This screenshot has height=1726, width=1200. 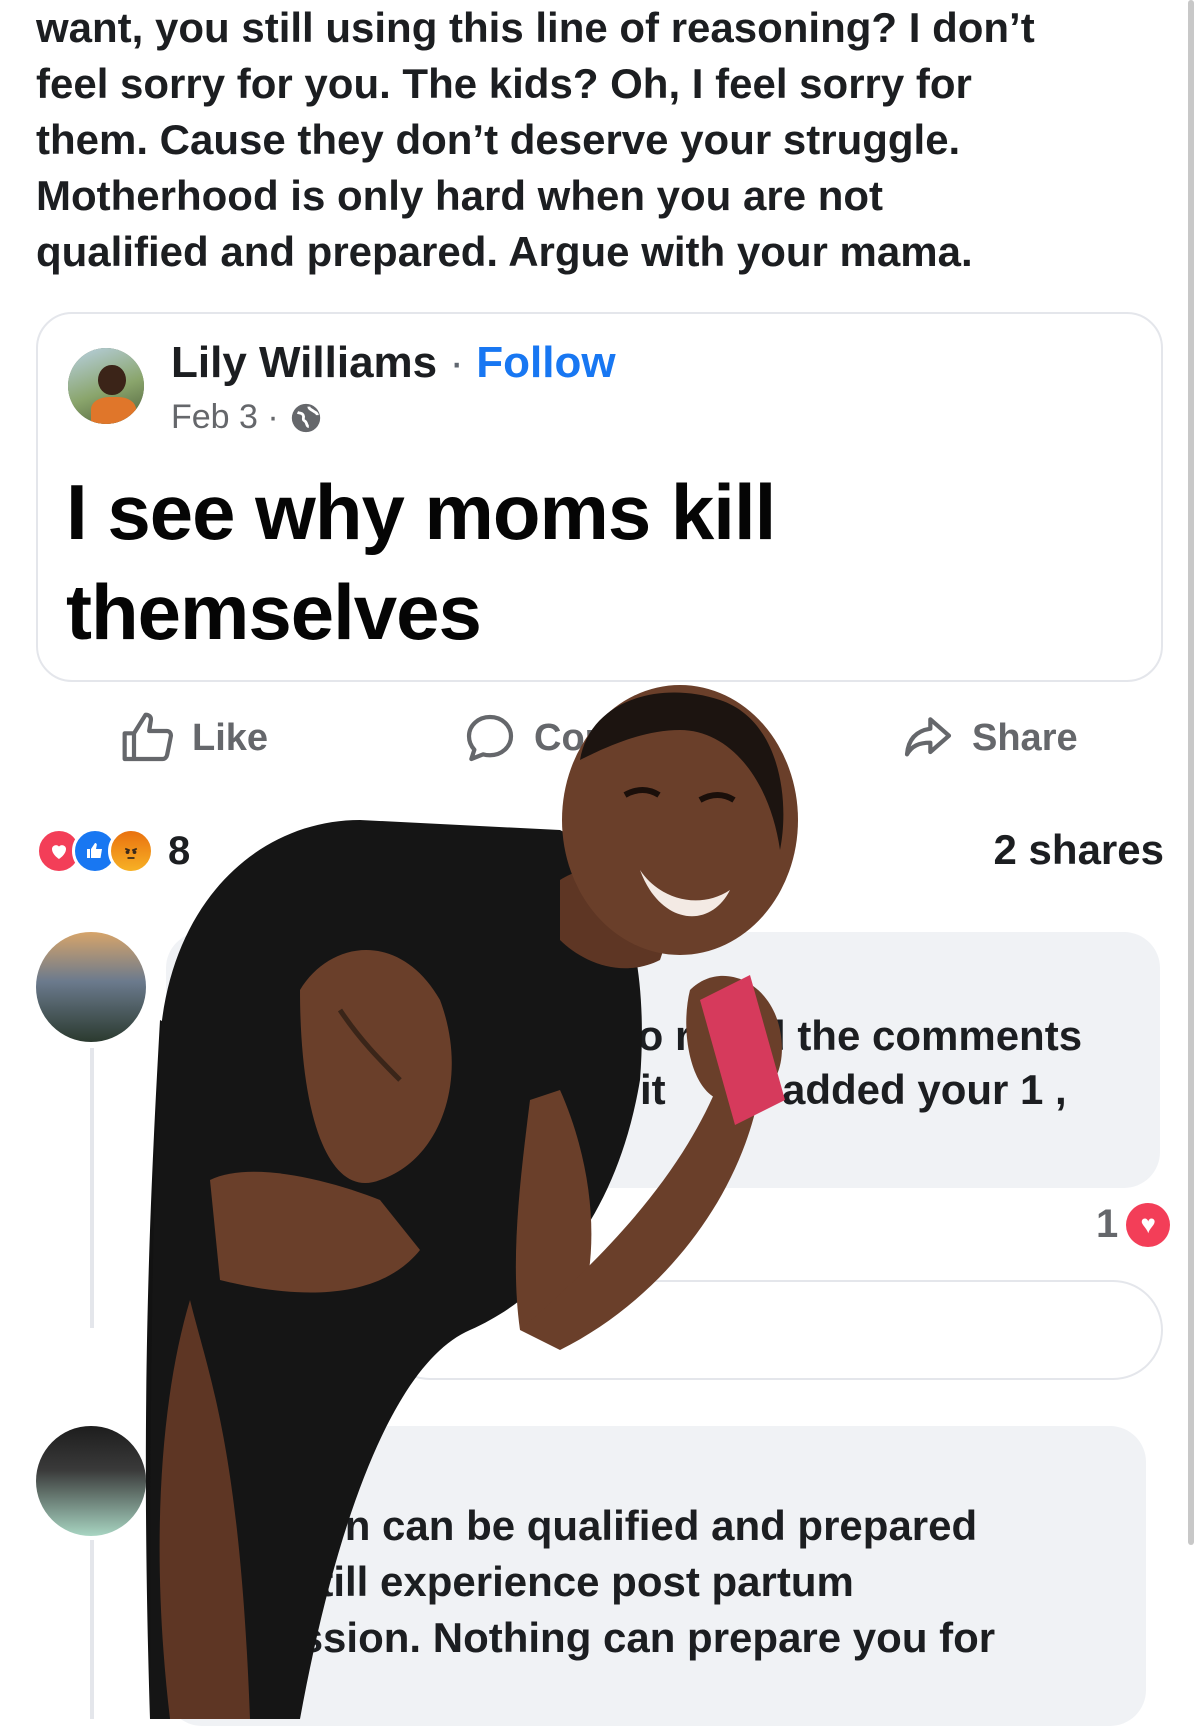 I want to click on comment-text-fragment: ., so click(x=284, y=1693).